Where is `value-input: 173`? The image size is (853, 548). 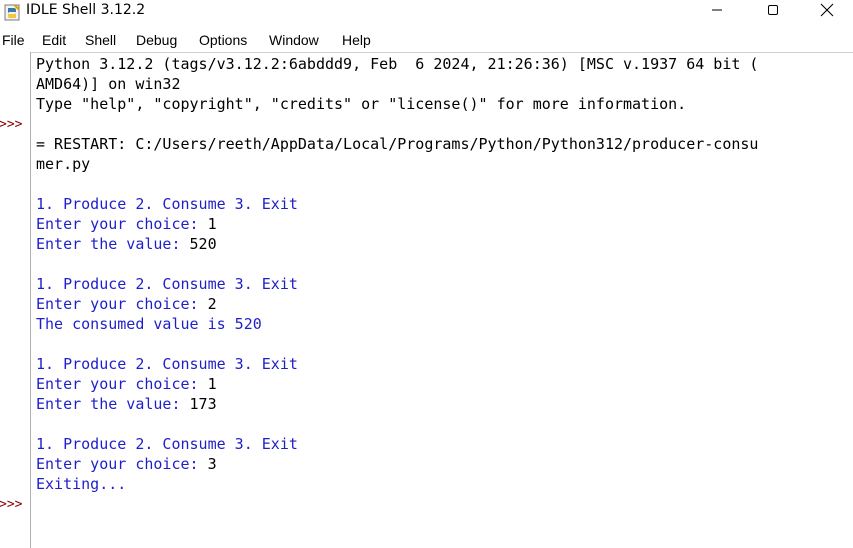 value-input: 173 is located at coordinates (203, 404).